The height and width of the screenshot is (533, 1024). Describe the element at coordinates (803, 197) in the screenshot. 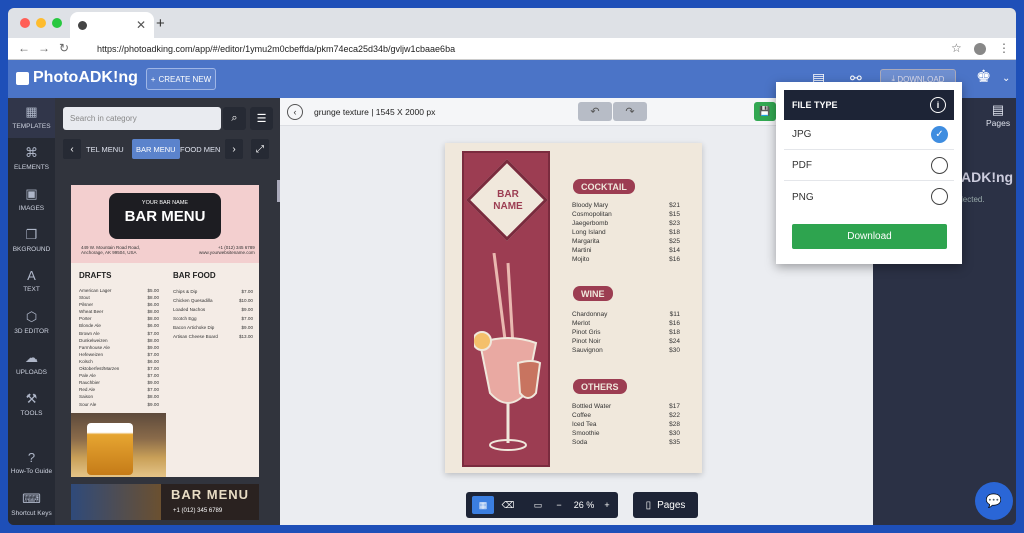

I see `option-label: PNG` at that location.